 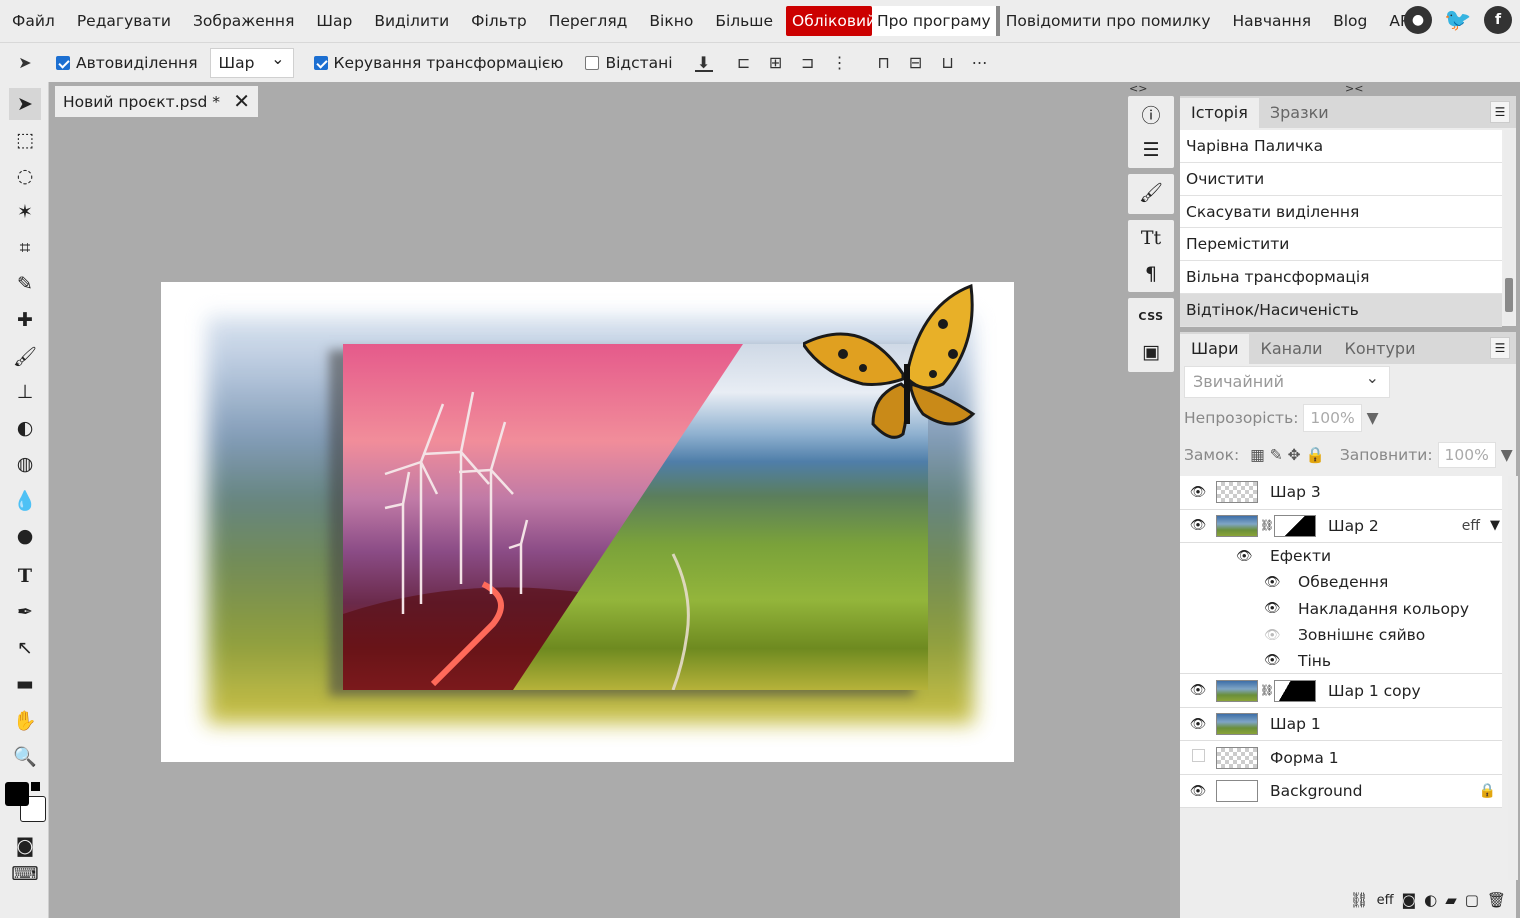 What do you see at coordinates (1341, 758) in the screenshot?
I see `layer-row: Форма 1` at bounding box center [1341, 758].